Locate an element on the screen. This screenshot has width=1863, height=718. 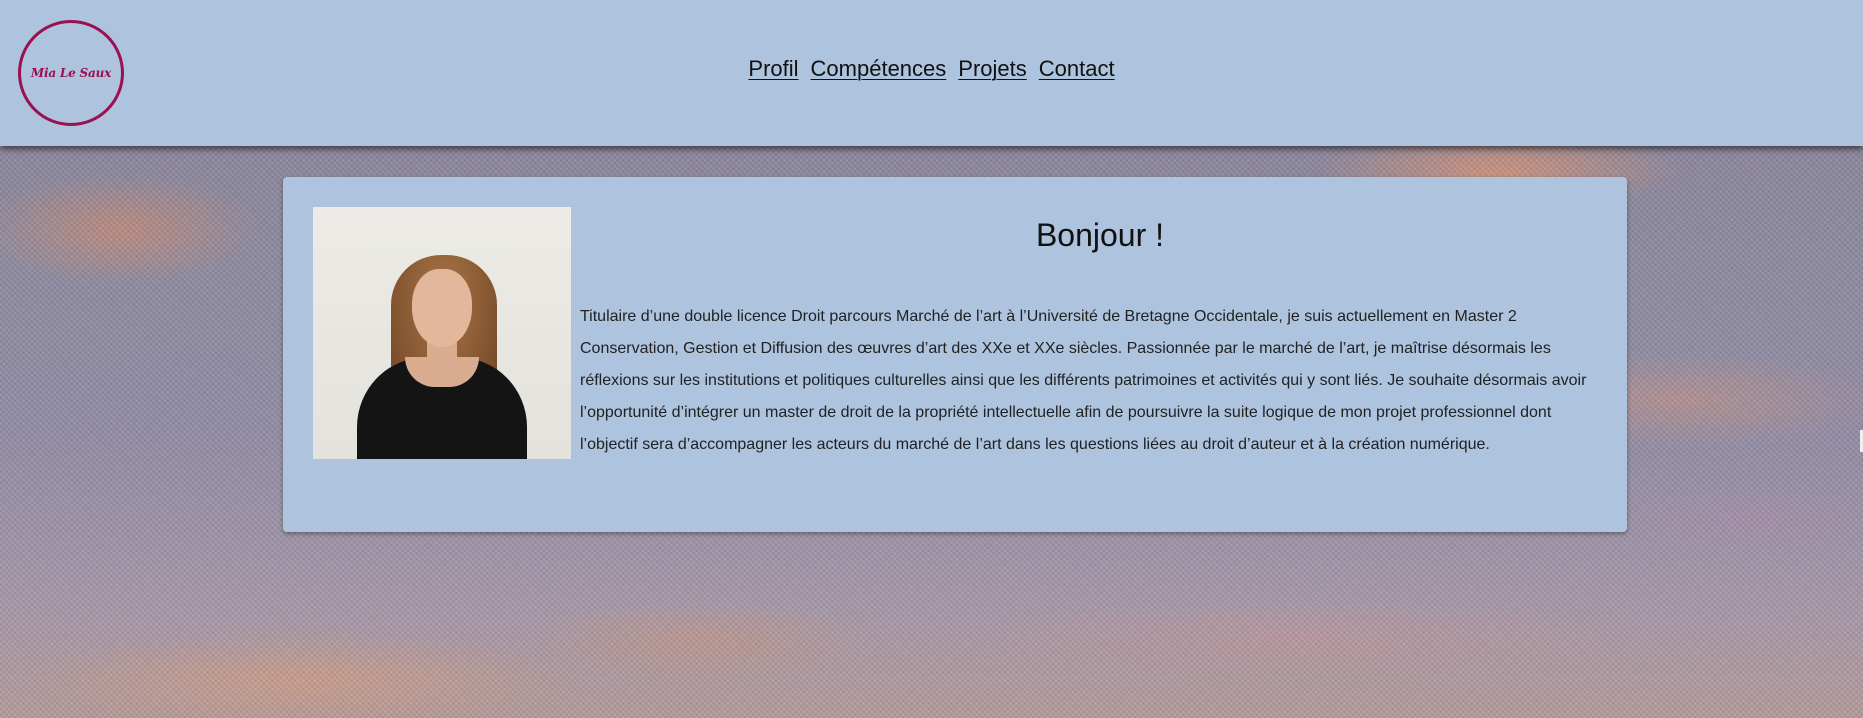
nav-link-projets: Projets is located at coordinates (992, 69).